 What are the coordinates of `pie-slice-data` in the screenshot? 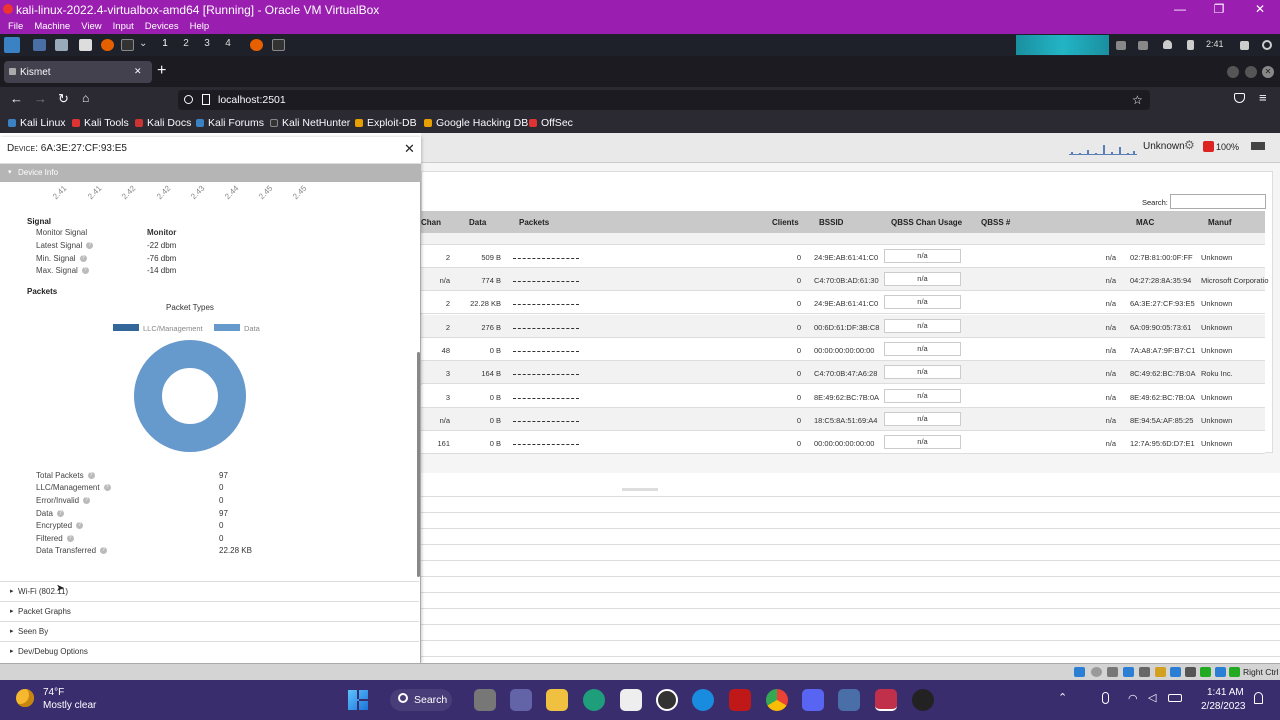 It's located at (190, 396).